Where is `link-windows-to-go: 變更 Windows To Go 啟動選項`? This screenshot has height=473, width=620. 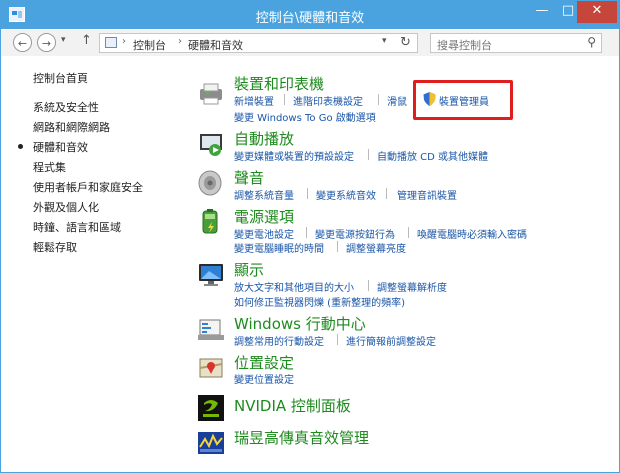 link-windows-to-go: 變更 Windows To Go 啟動選項 is located at coordinates (305, 116).